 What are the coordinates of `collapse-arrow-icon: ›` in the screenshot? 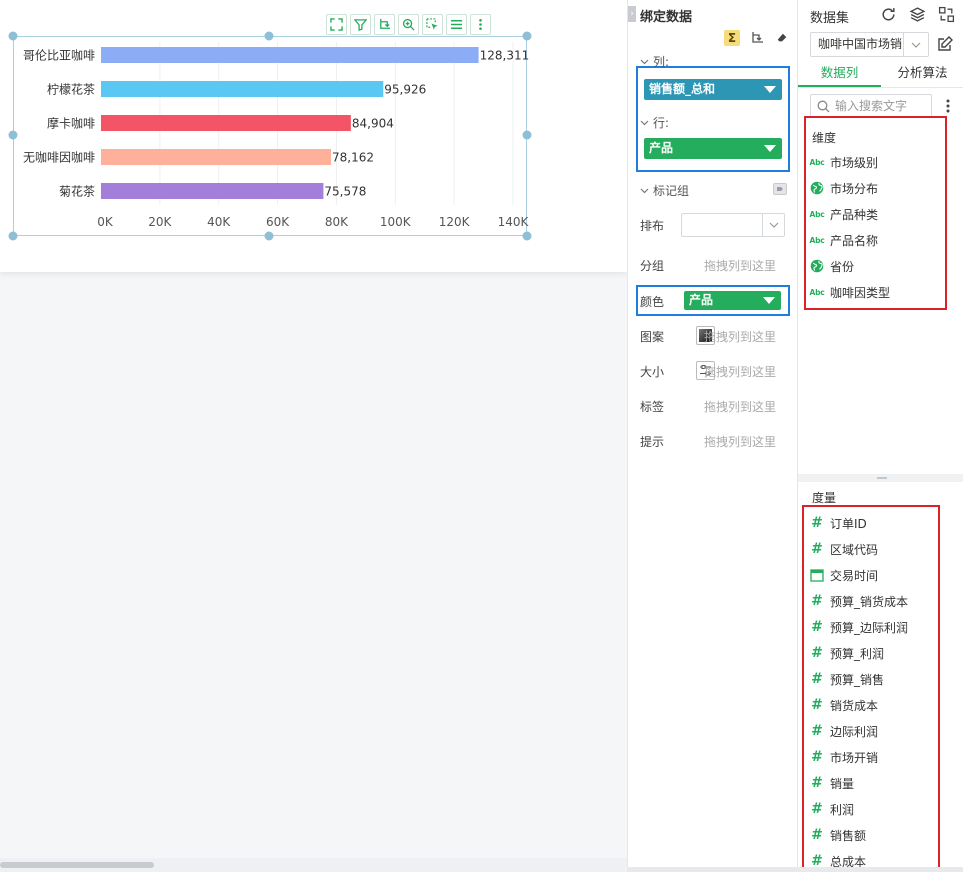 It's located at (632, 14).